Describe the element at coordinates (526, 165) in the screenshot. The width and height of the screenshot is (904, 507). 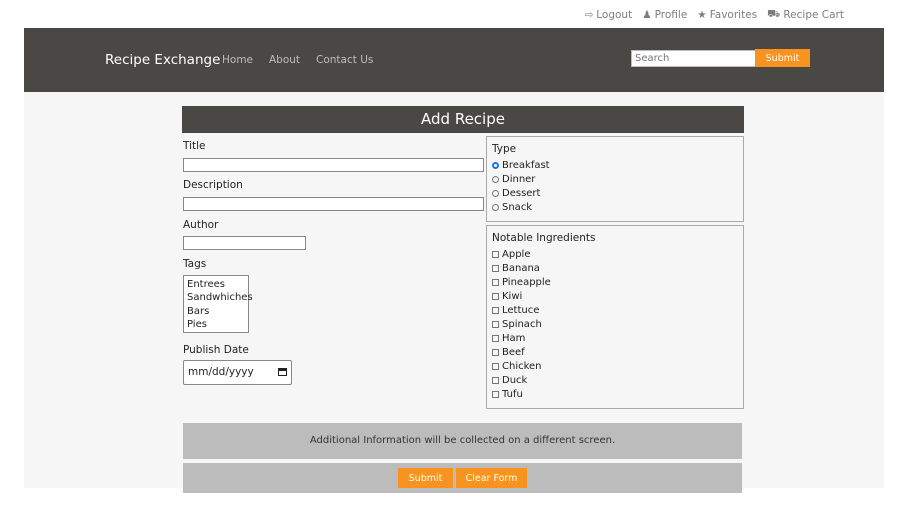
I see `type-option-label: Breakfast` at that location.